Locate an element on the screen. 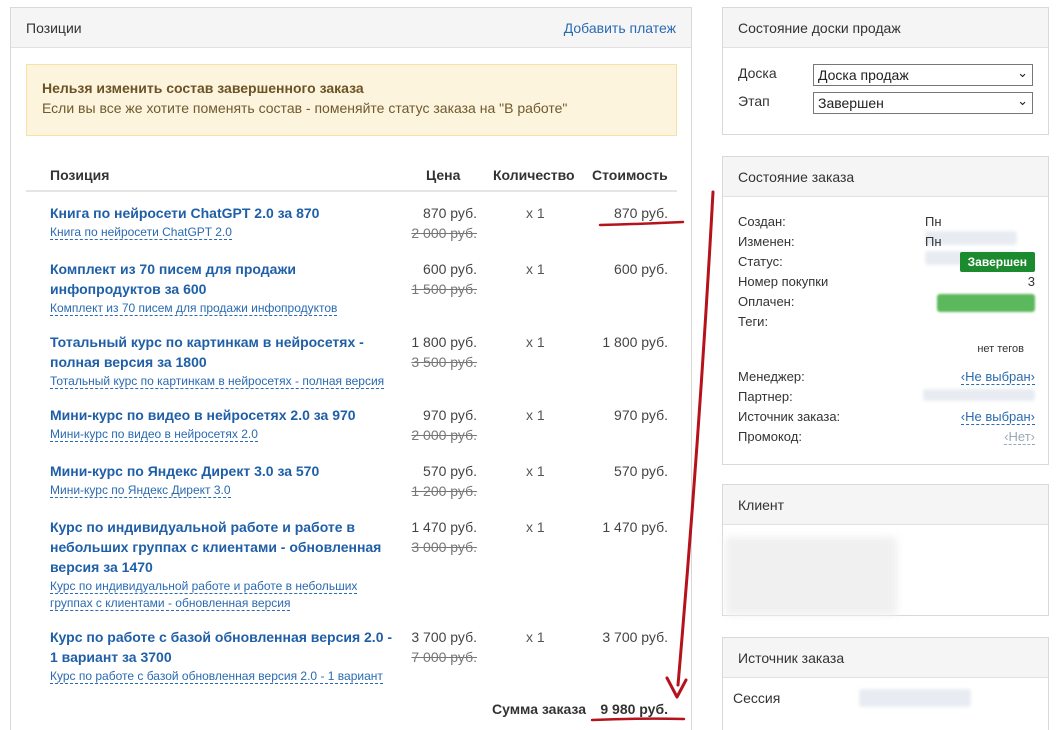  stage-select-value: Завершен is located at coordinates (851, 103).